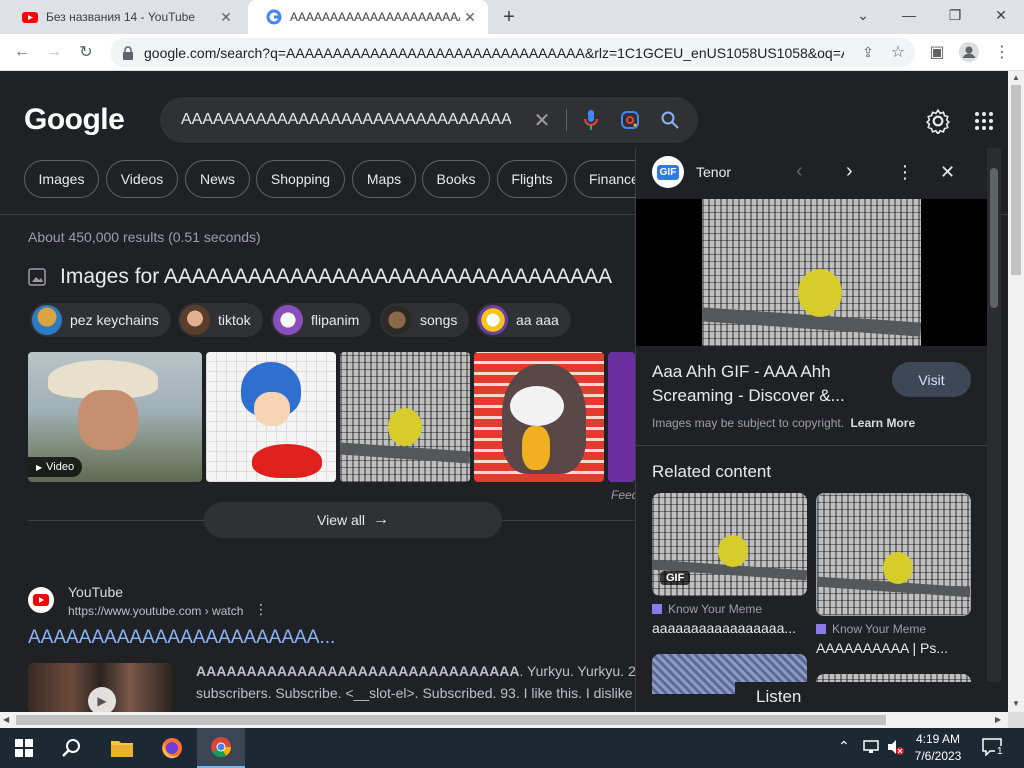 Image resolution: width=1024 pixels, height=768 pixels. I want to click on tab-title: AAAAAAAAAAAAAAAAAAAAAAA, so click(375, 17).